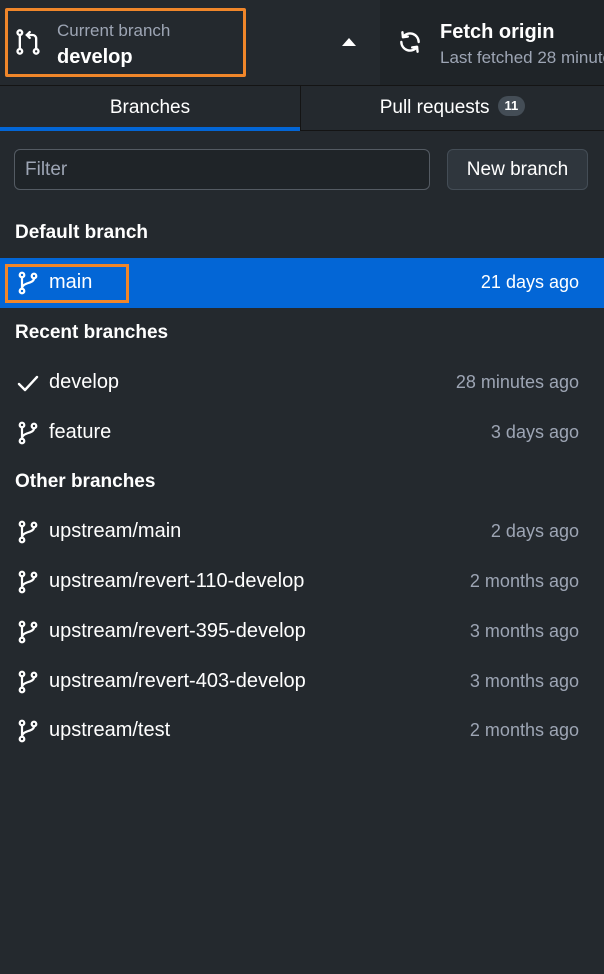  What do you see at coordinates (82, 232) in the screenshot?
I see `section-header-default: Default branch` at bounding box center [82, 232].